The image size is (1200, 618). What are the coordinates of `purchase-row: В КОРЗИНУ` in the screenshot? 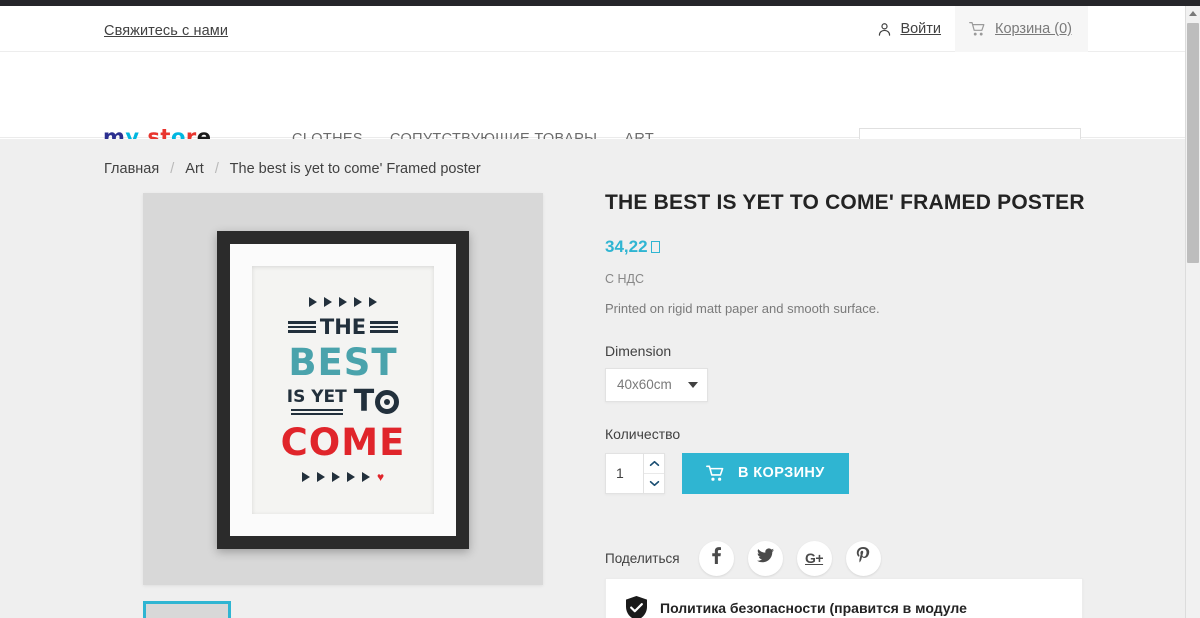 It's located at (845, 473).